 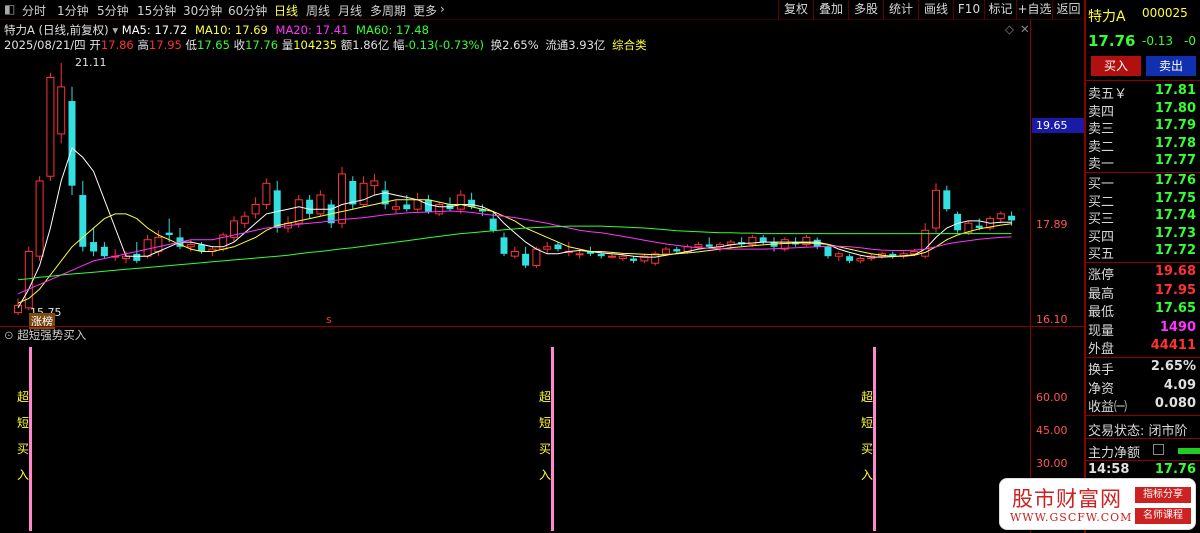 I want to click on tab-minute: 分时, so click(x=34, y=10).